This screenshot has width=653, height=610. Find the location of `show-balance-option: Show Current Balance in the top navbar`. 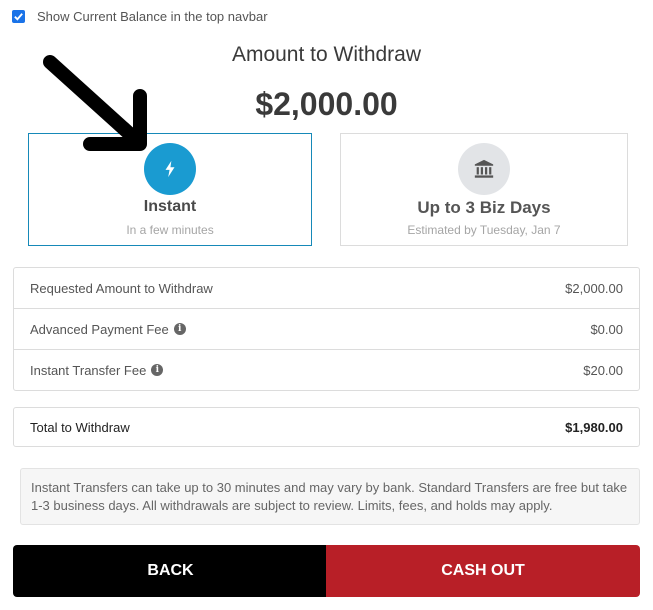

show-balance-option: Show Current Balance in the top navbar is located at coordinates (140, 16).